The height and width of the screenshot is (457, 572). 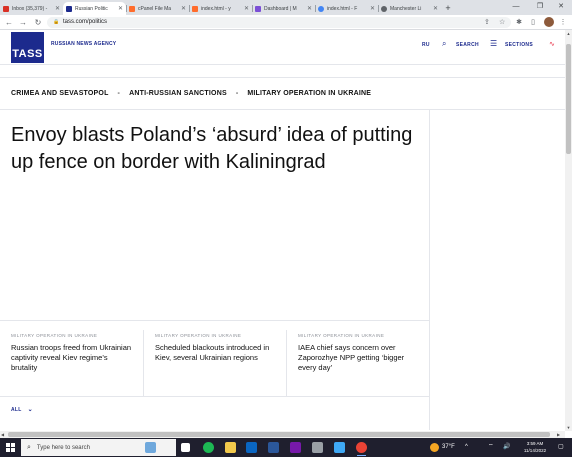 I want to click on tab-title: Dashboard | M, so click(x=280, y=8).